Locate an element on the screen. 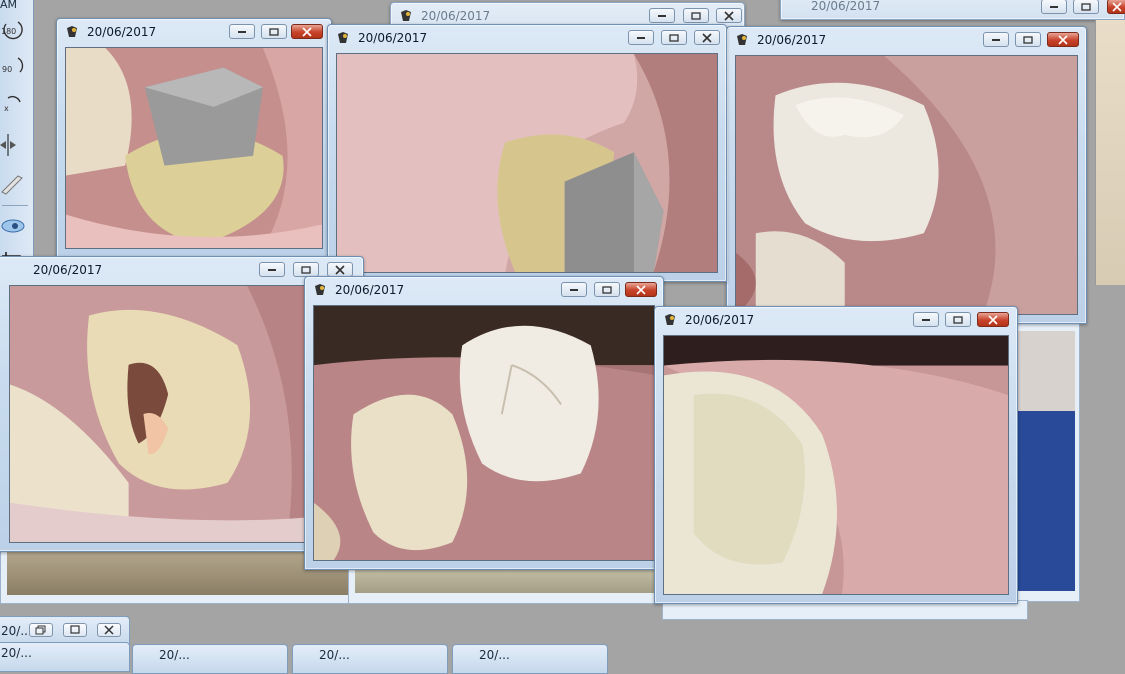  pen-icon is located at coordinates (12, 185).